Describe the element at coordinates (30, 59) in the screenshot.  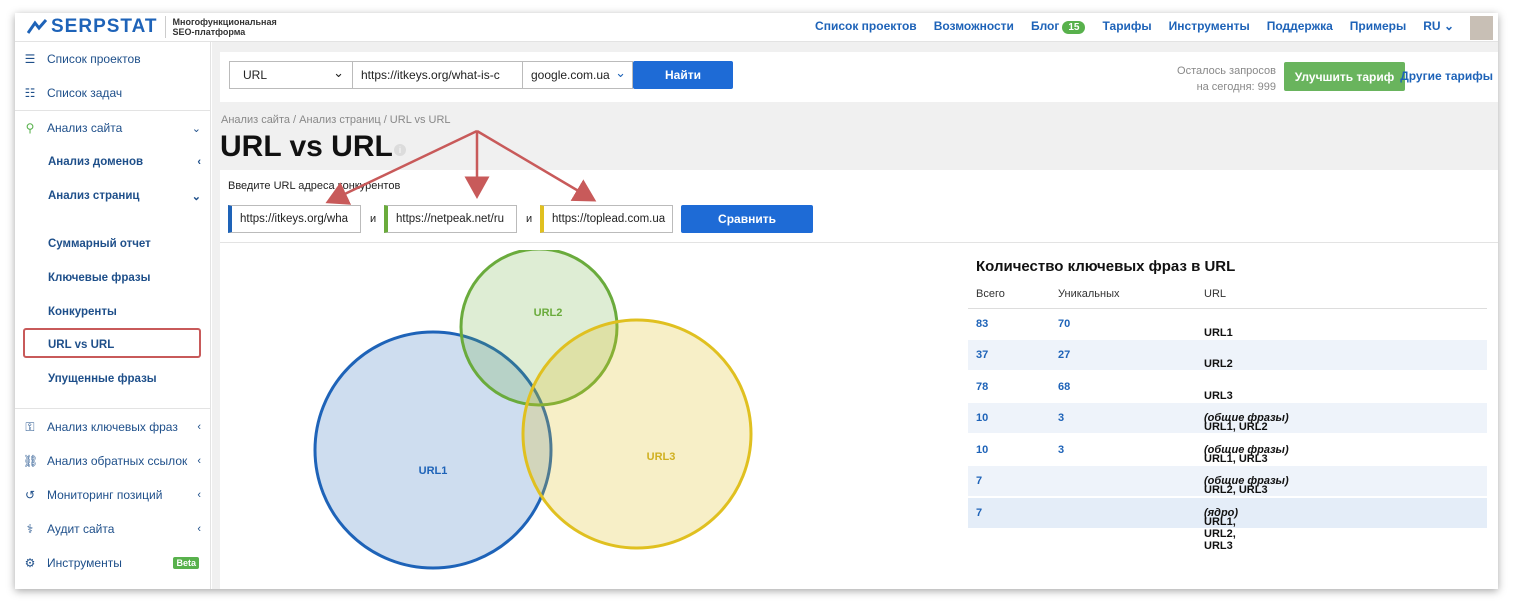
I see `menu-icon: ☰` at that location.